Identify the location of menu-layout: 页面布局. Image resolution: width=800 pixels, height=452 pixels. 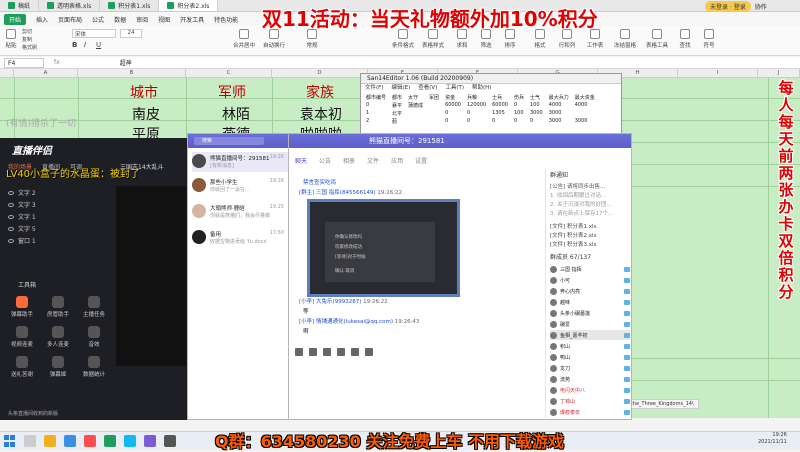
(70, 19).